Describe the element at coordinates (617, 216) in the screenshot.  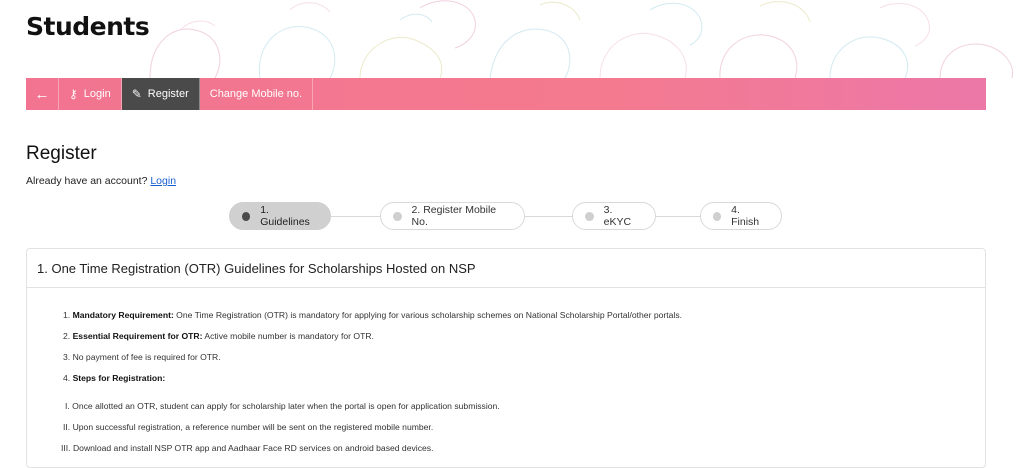
I see `step-label: 3. eKYC` at that location.